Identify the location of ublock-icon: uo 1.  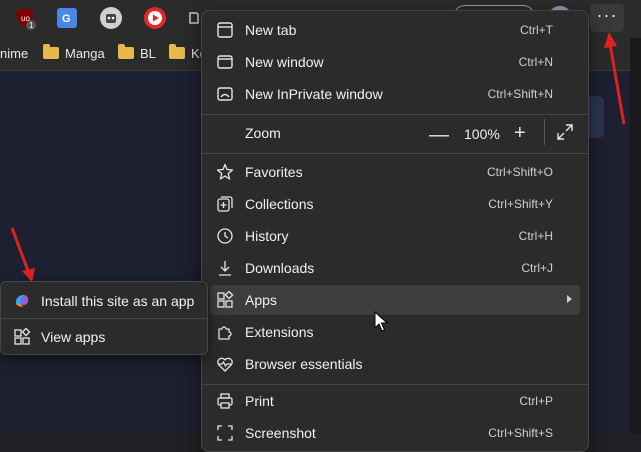
(25, 18).